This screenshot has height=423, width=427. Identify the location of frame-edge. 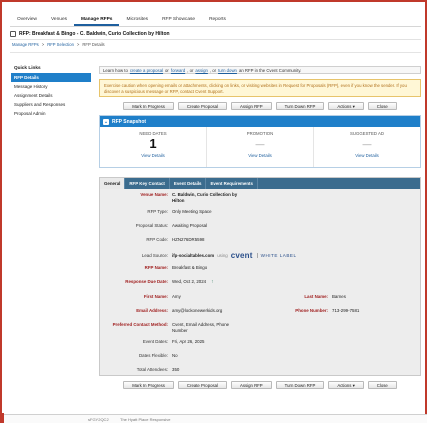
(2, 418).